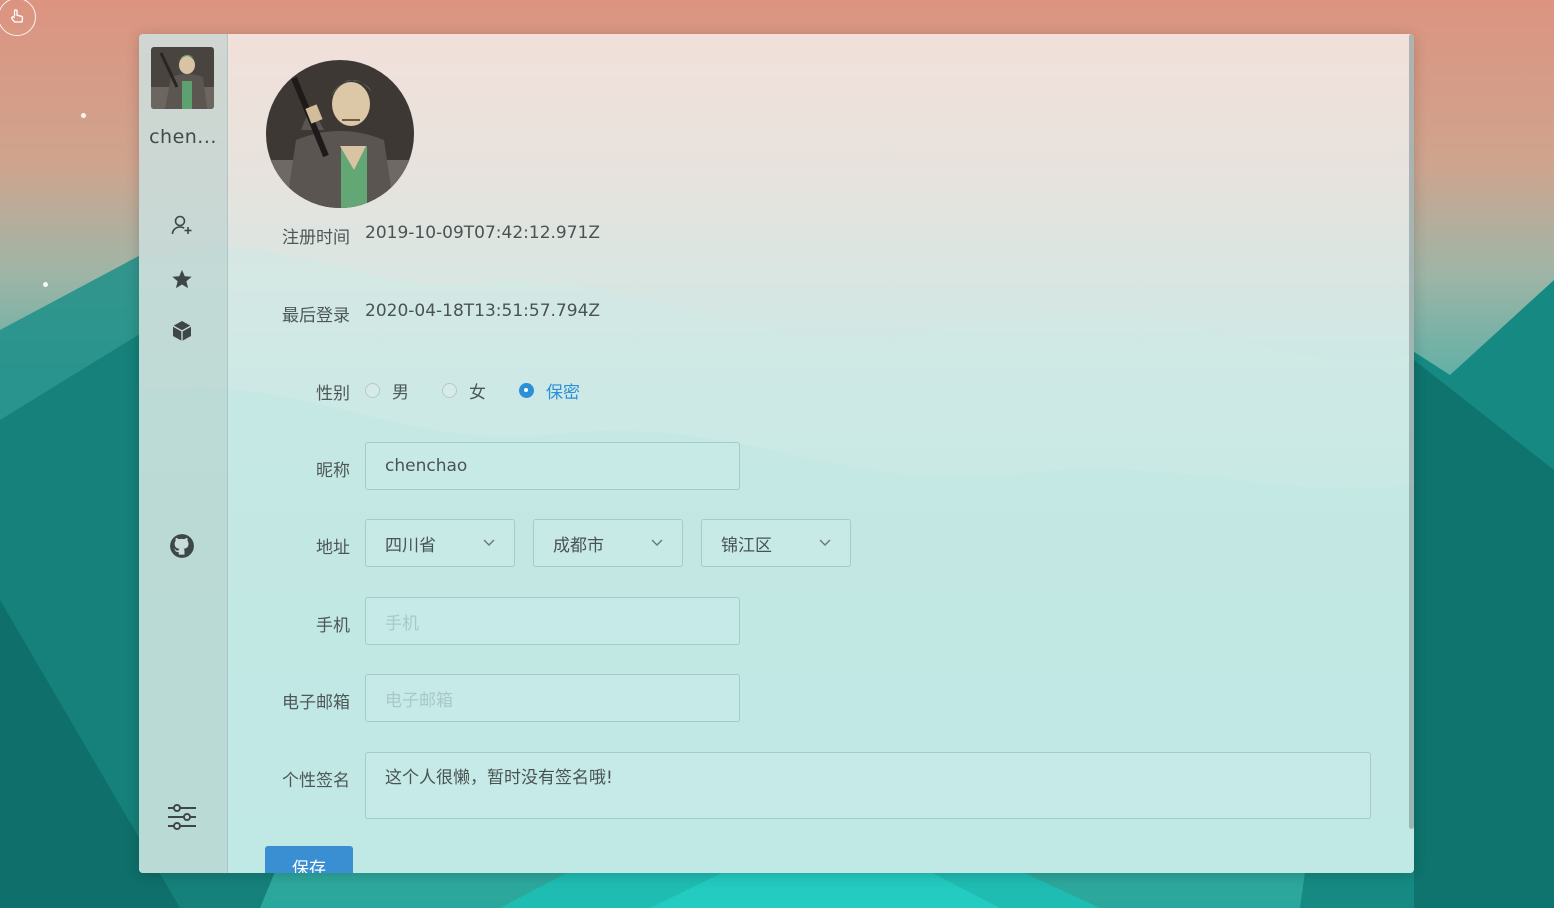 The width and height of the screenshot is (1554, 908). Describe the element at coordinates (400, 392) in the screenshot. I see `gender-option-label: 男` at that location.